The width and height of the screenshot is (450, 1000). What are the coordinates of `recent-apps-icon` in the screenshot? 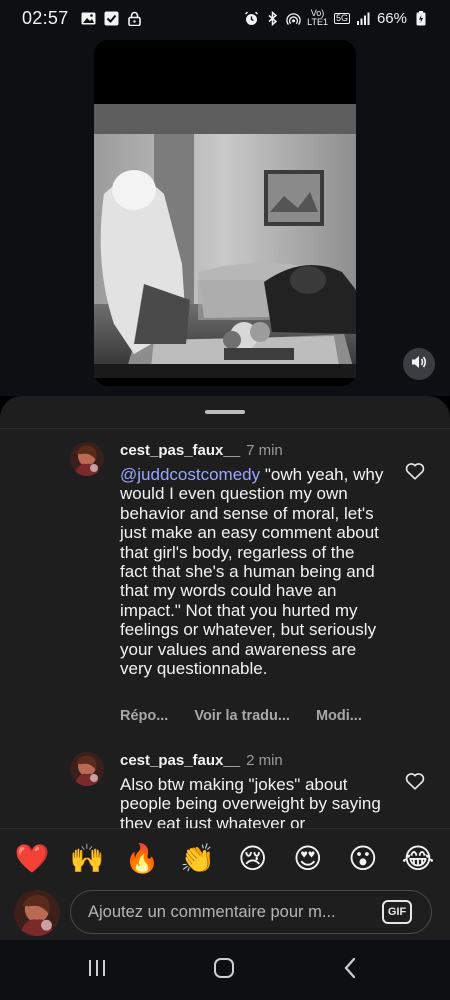 It's located at (97, 970).